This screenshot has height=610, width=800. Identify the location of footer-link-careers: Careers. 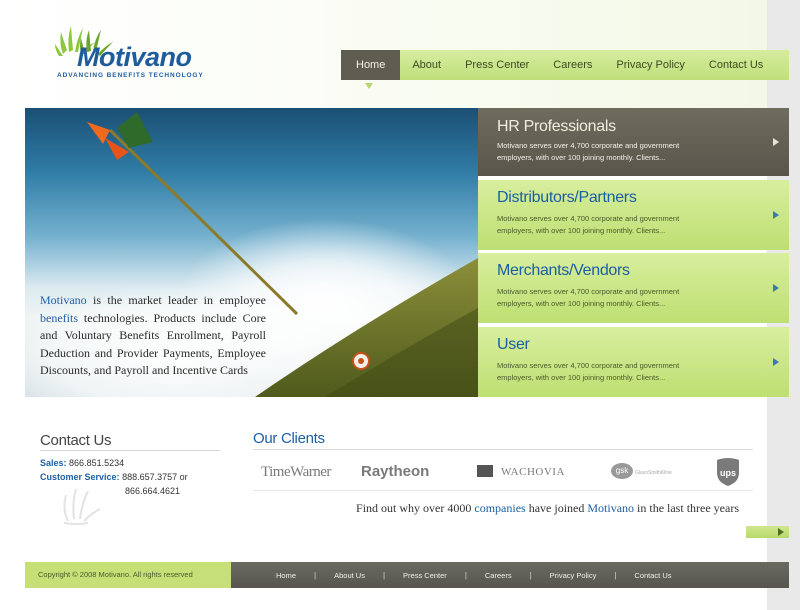
(498, 575).